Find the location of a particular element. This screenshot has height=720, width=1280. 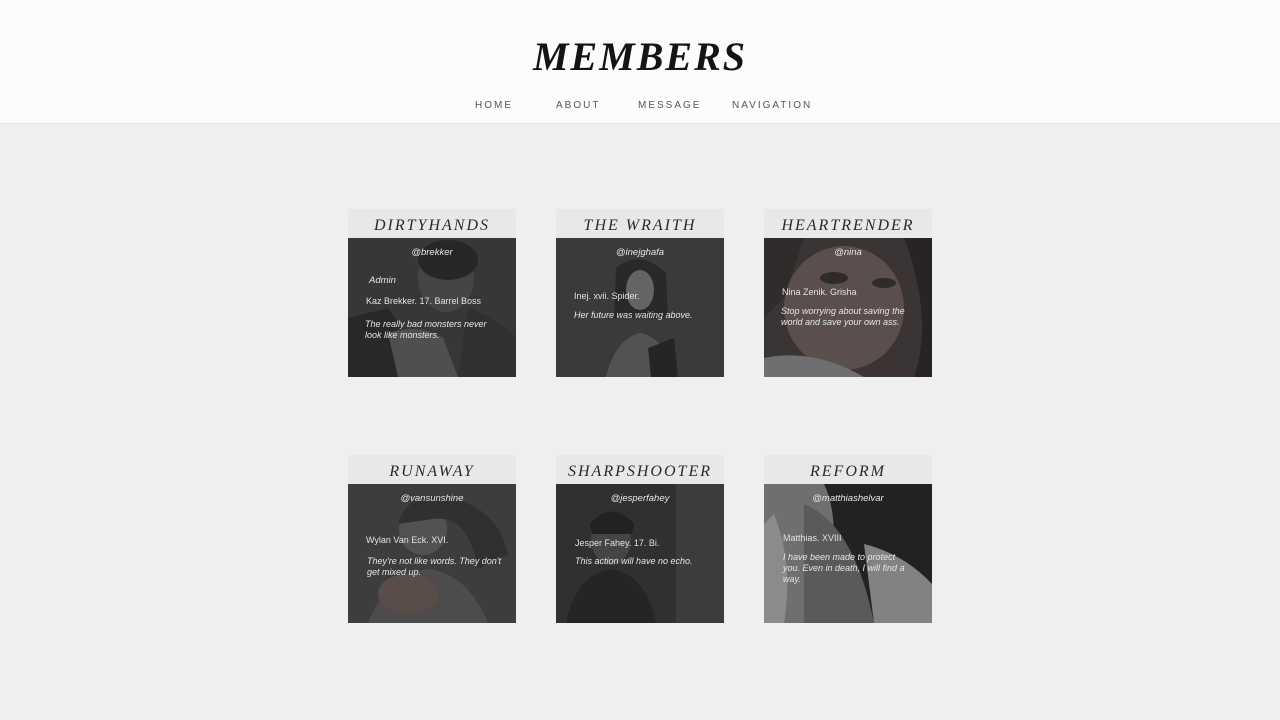

nav-message: MESSAGE is located at coordinates (669, 105).